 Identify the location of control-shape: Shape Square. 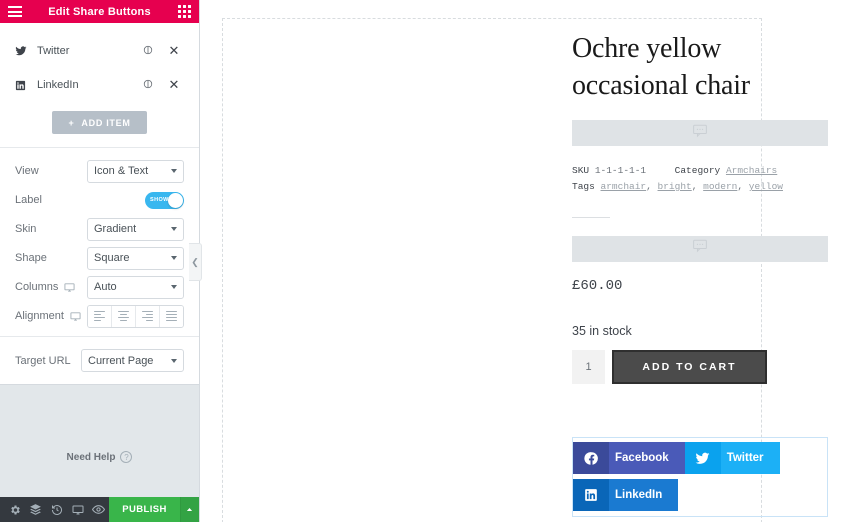
(99, 258).